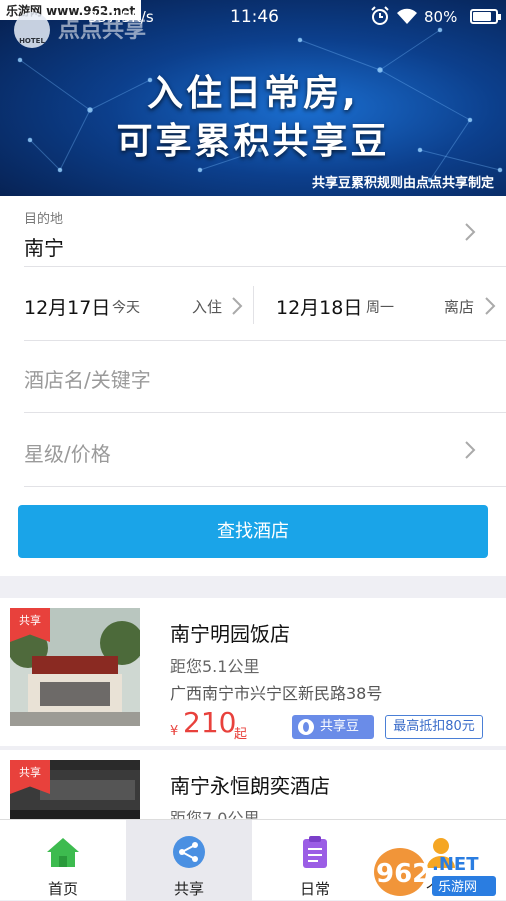  Describe the element at coordinates (253, 141) in the screenshot. I see `banner-headline-2: 可享累积共享豆` at that location.